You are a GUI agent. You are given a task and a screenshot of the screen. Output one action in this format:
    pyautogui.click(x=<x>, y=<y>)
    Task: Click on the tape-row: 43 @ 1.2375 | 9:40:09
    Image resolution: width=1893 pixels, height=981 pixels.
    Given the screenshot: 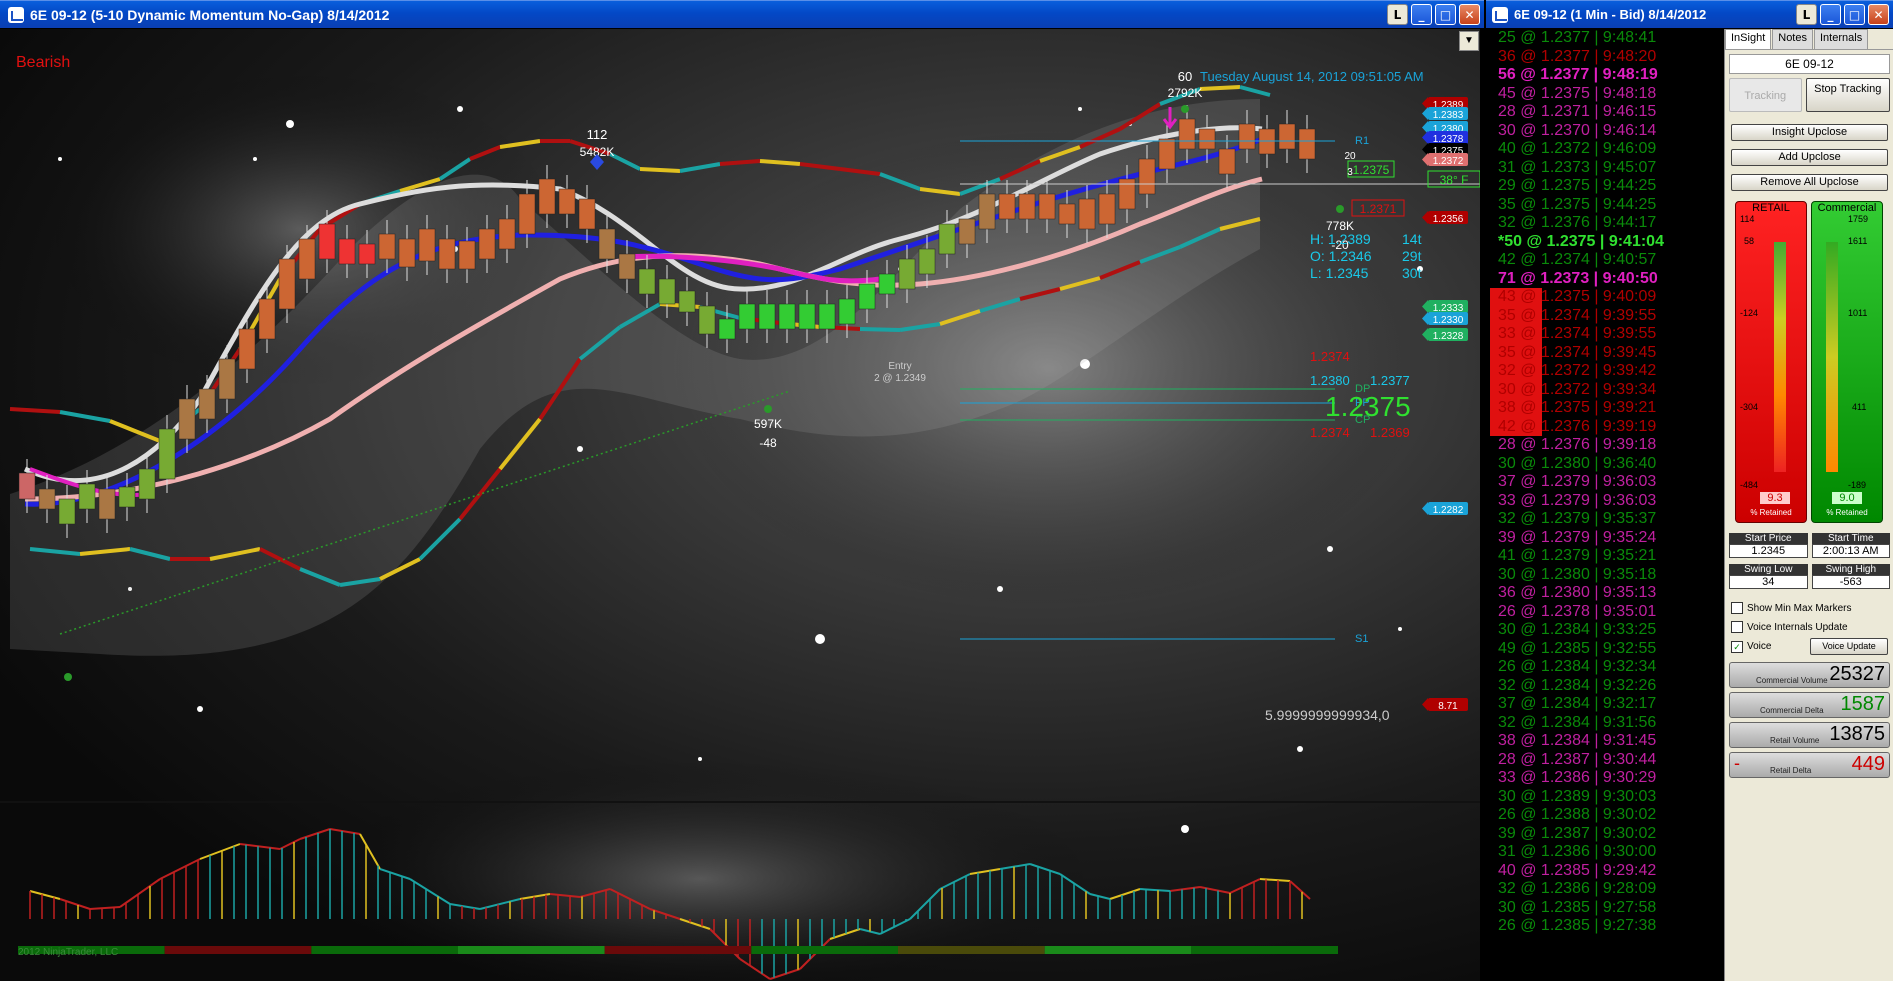 What is the action you would take?
    pyautogui.click(x=1606, y=297)
    